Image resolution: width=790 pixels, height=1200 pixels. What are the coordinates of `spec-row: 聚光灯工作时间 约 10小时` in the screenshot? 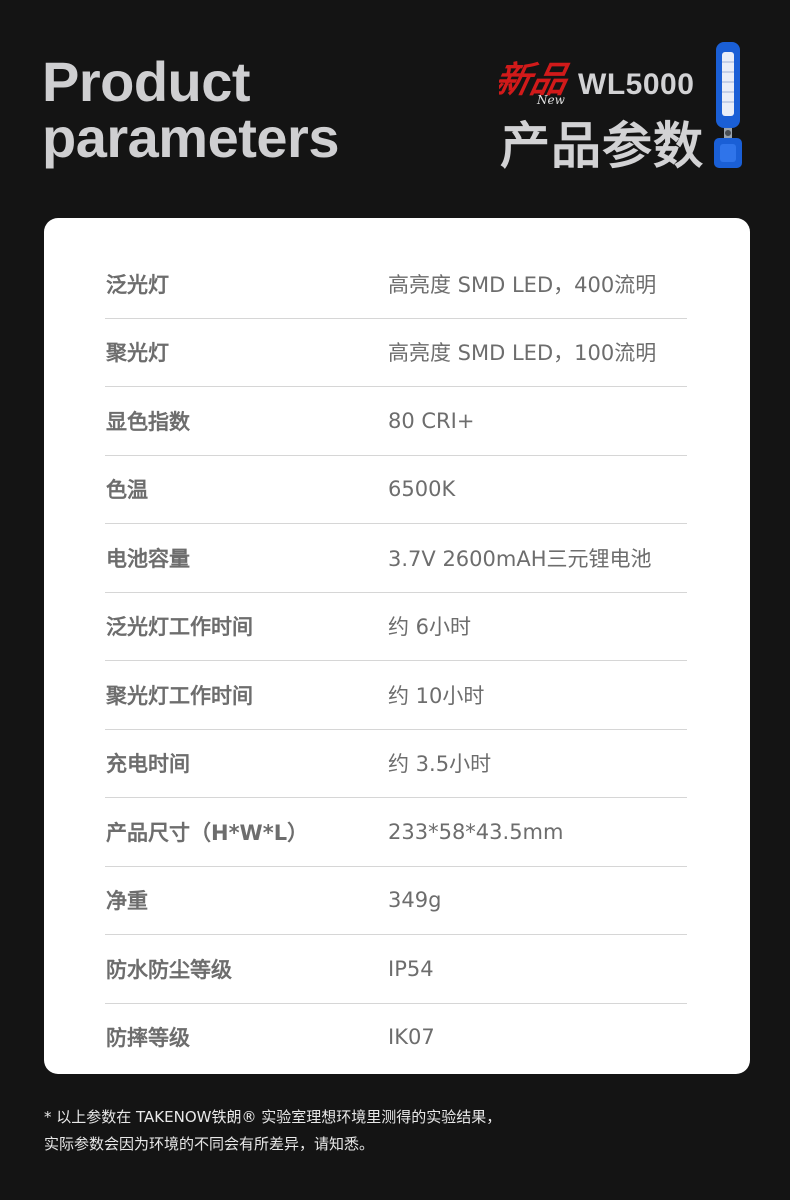 It's located at (396, 695).